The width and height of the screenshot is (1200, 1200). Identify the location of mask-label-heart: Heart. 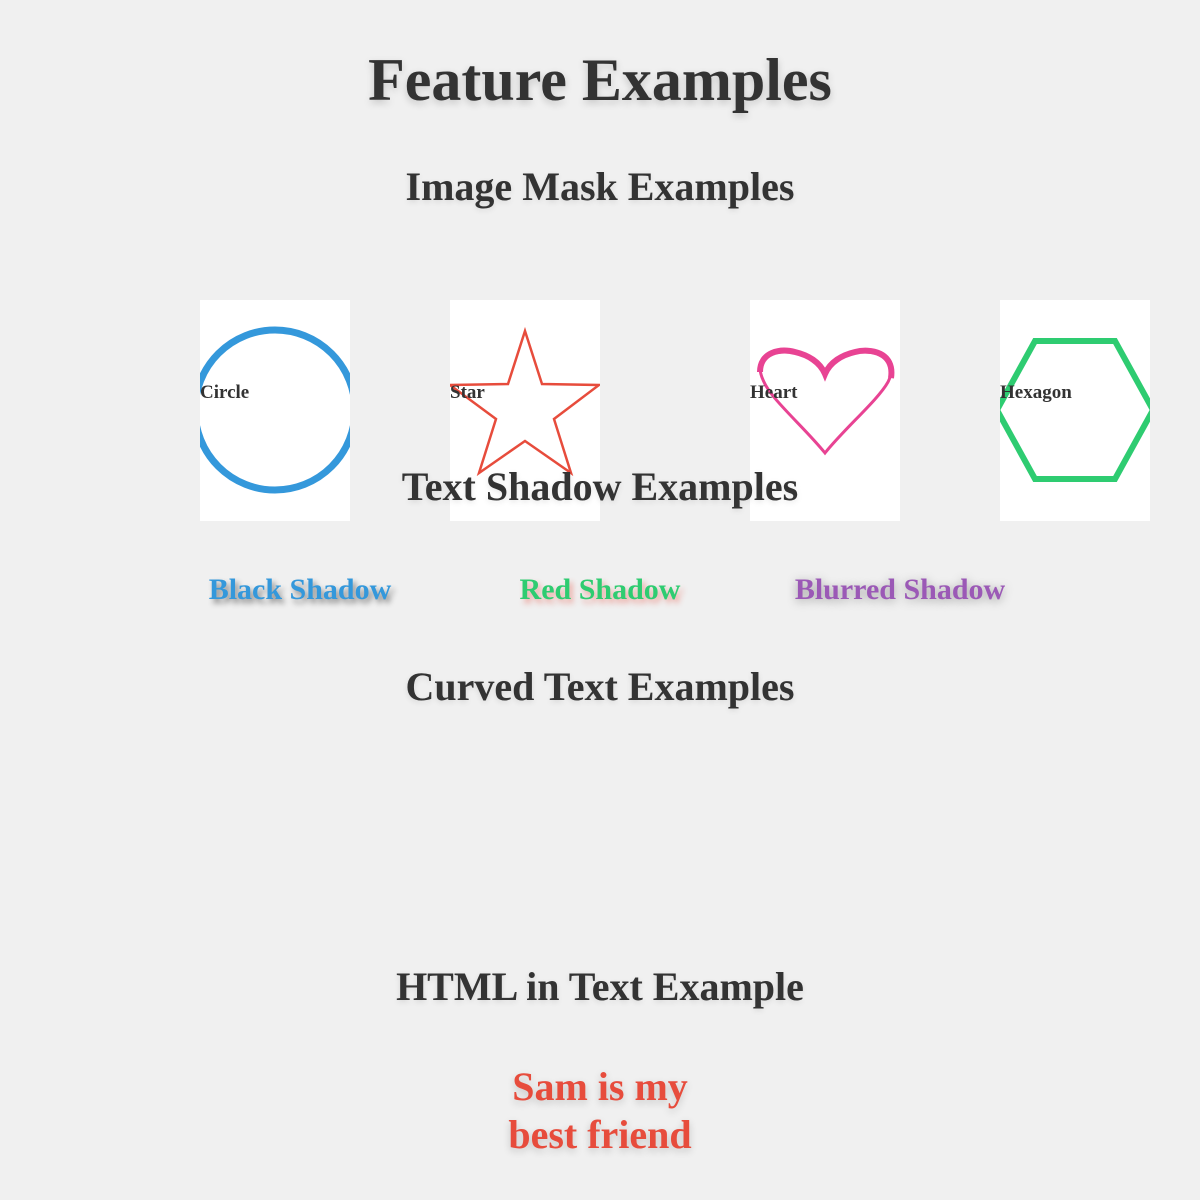
(774, 392).